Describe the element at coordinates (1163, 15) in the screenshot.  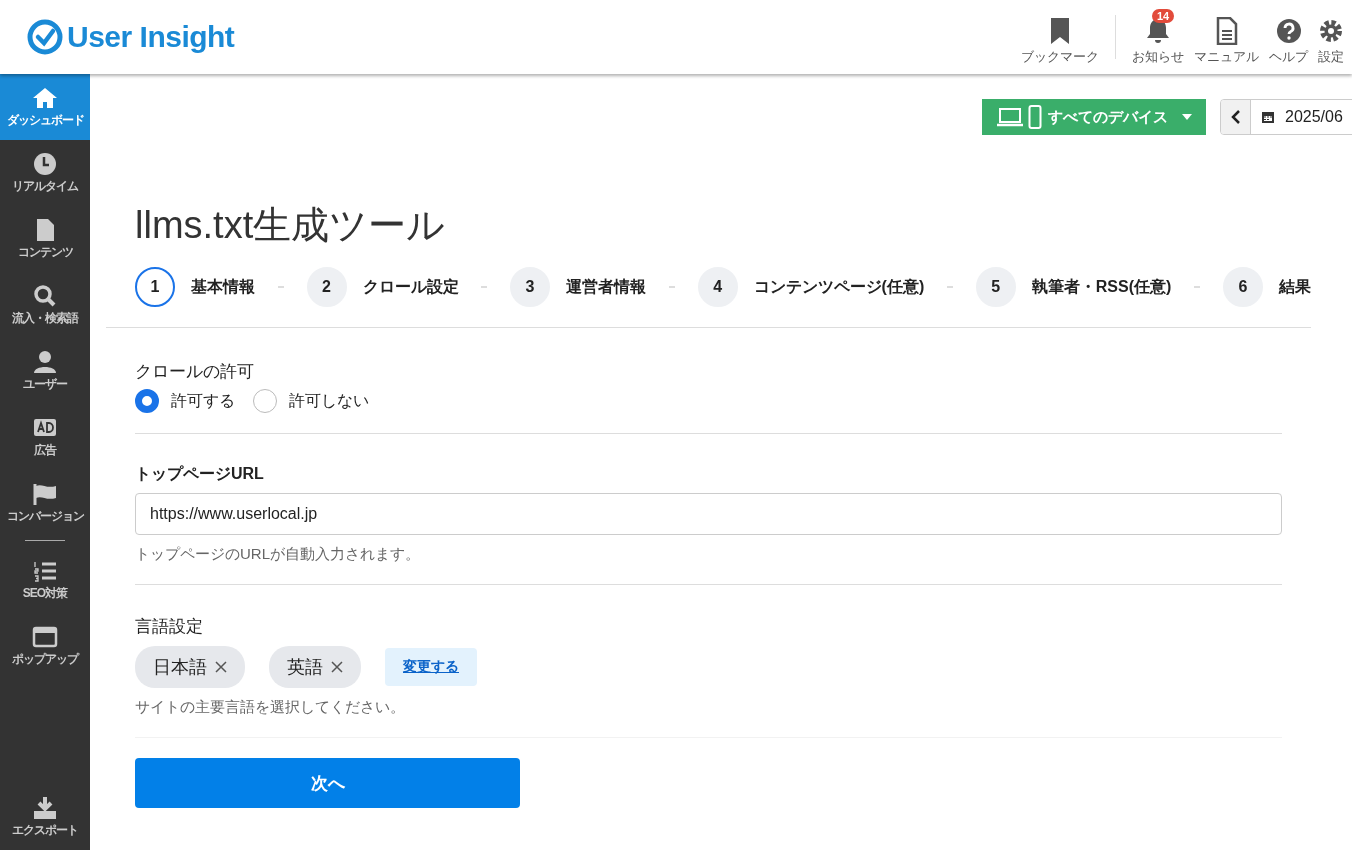
I see `notification-badge: 14` at that location.